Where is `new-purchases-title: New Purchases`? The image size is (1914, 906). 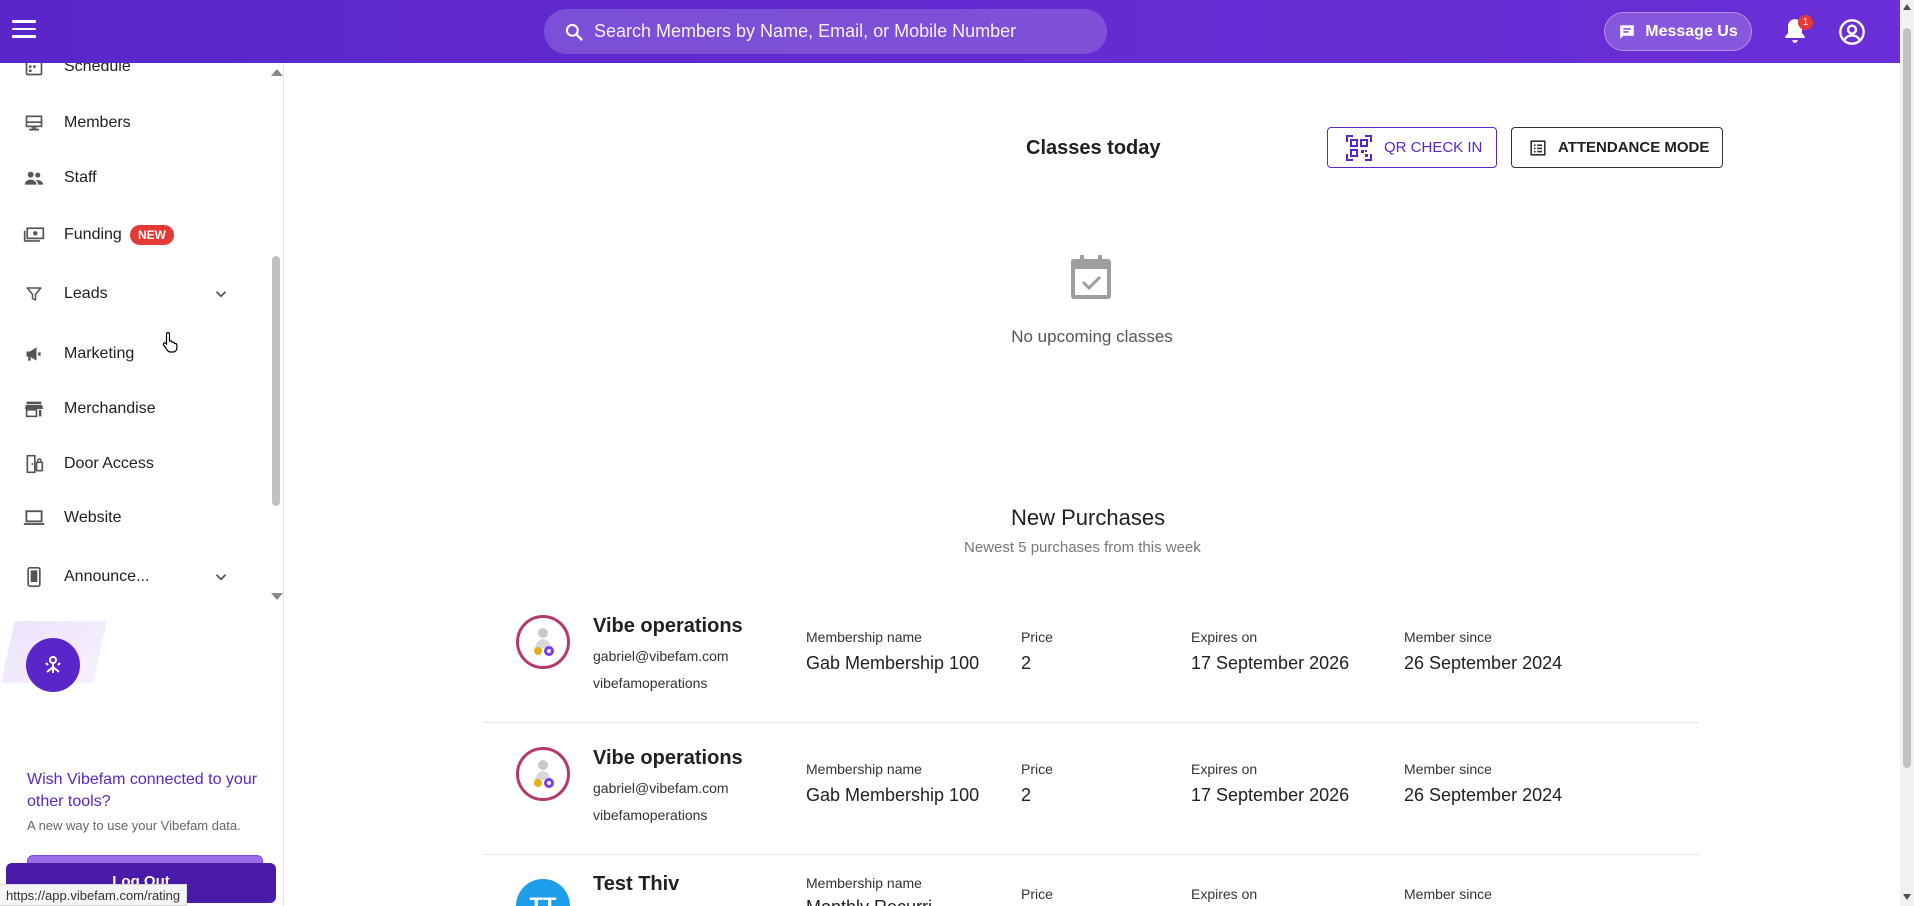
new-purchases-title: New Purchases is located at coordinates (1088, 517).